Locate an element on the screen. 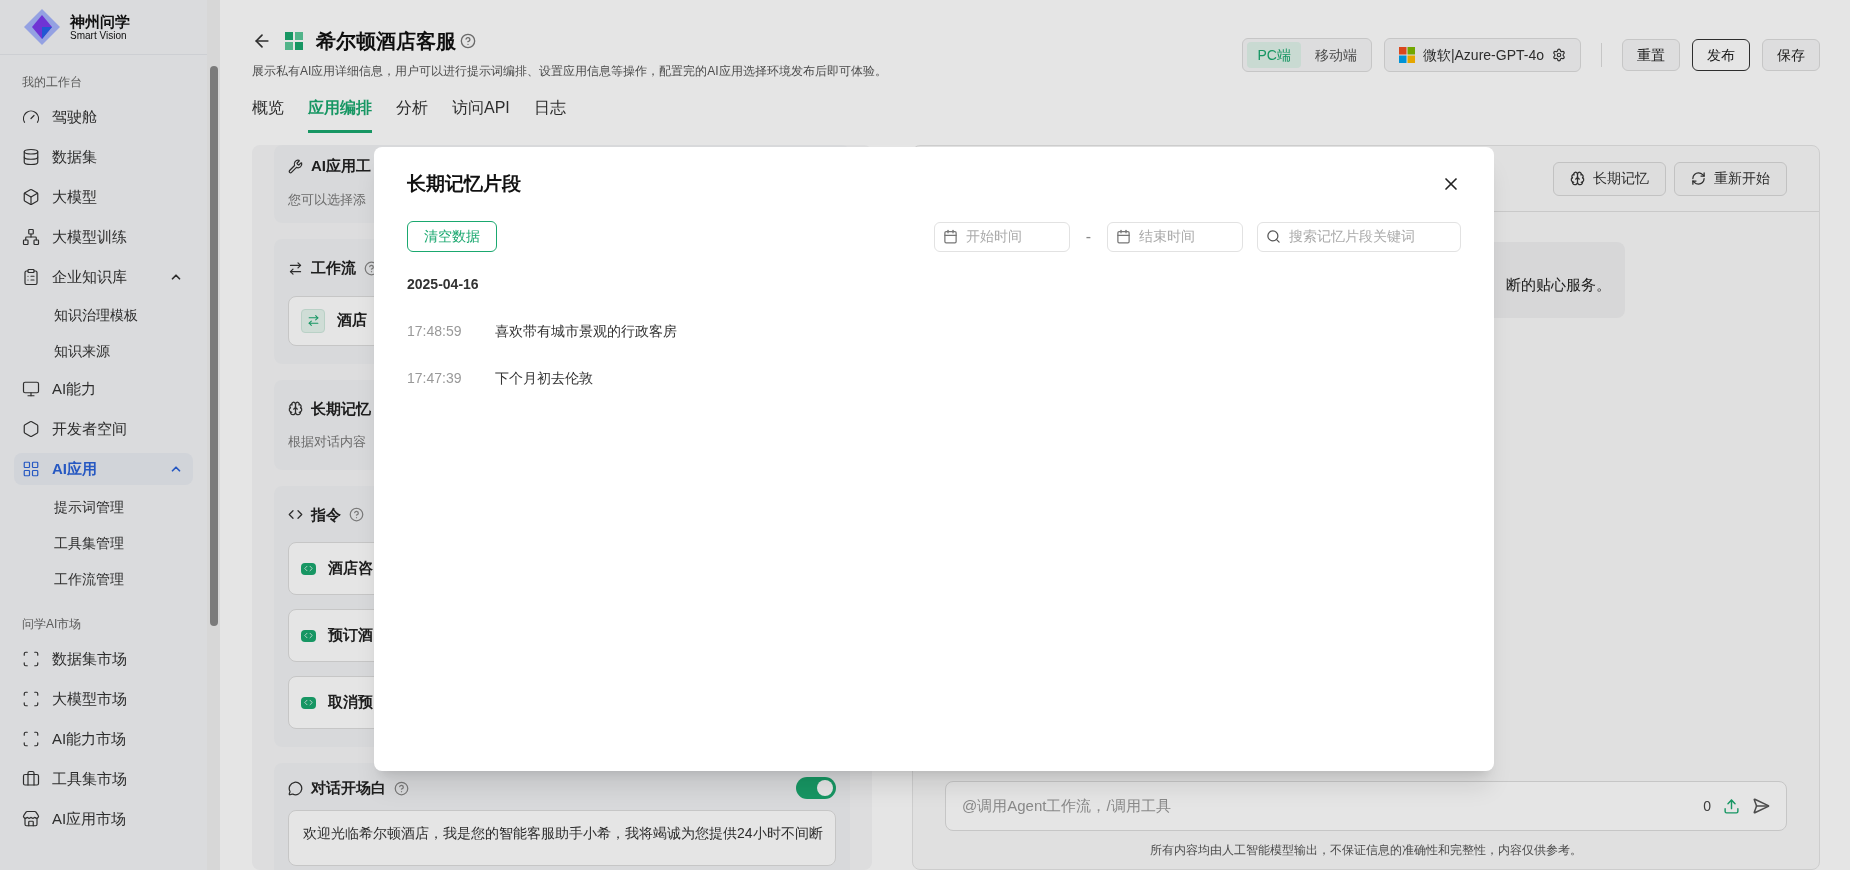 This screenshot has height=870, width=1850. sidebar-item: 数据集 is located at coordinates (103, 157).